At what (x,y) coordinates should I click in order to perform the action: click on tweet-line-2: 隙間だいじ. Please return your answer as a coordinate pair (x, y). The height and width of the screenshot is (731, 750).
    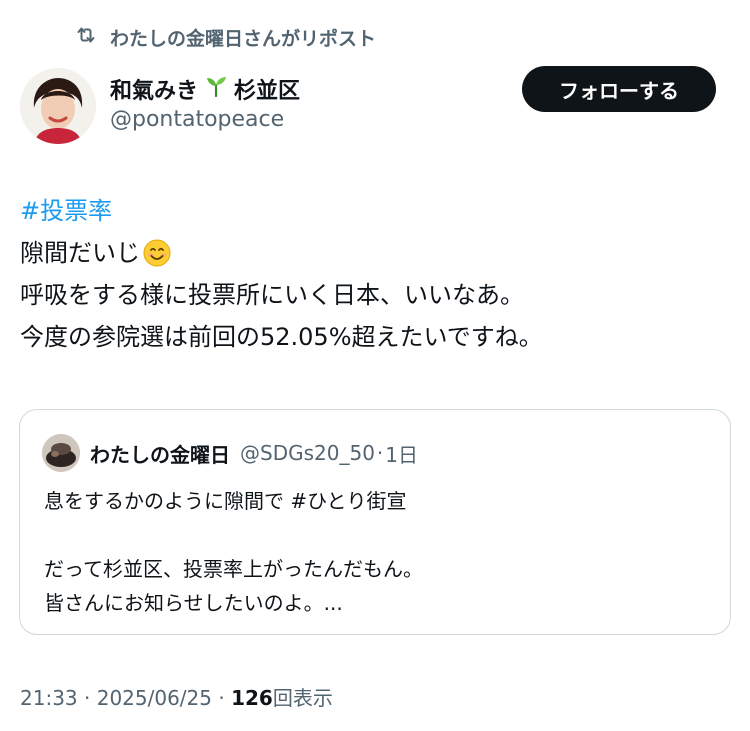
    Looking at the image, I should click on (80, 253).